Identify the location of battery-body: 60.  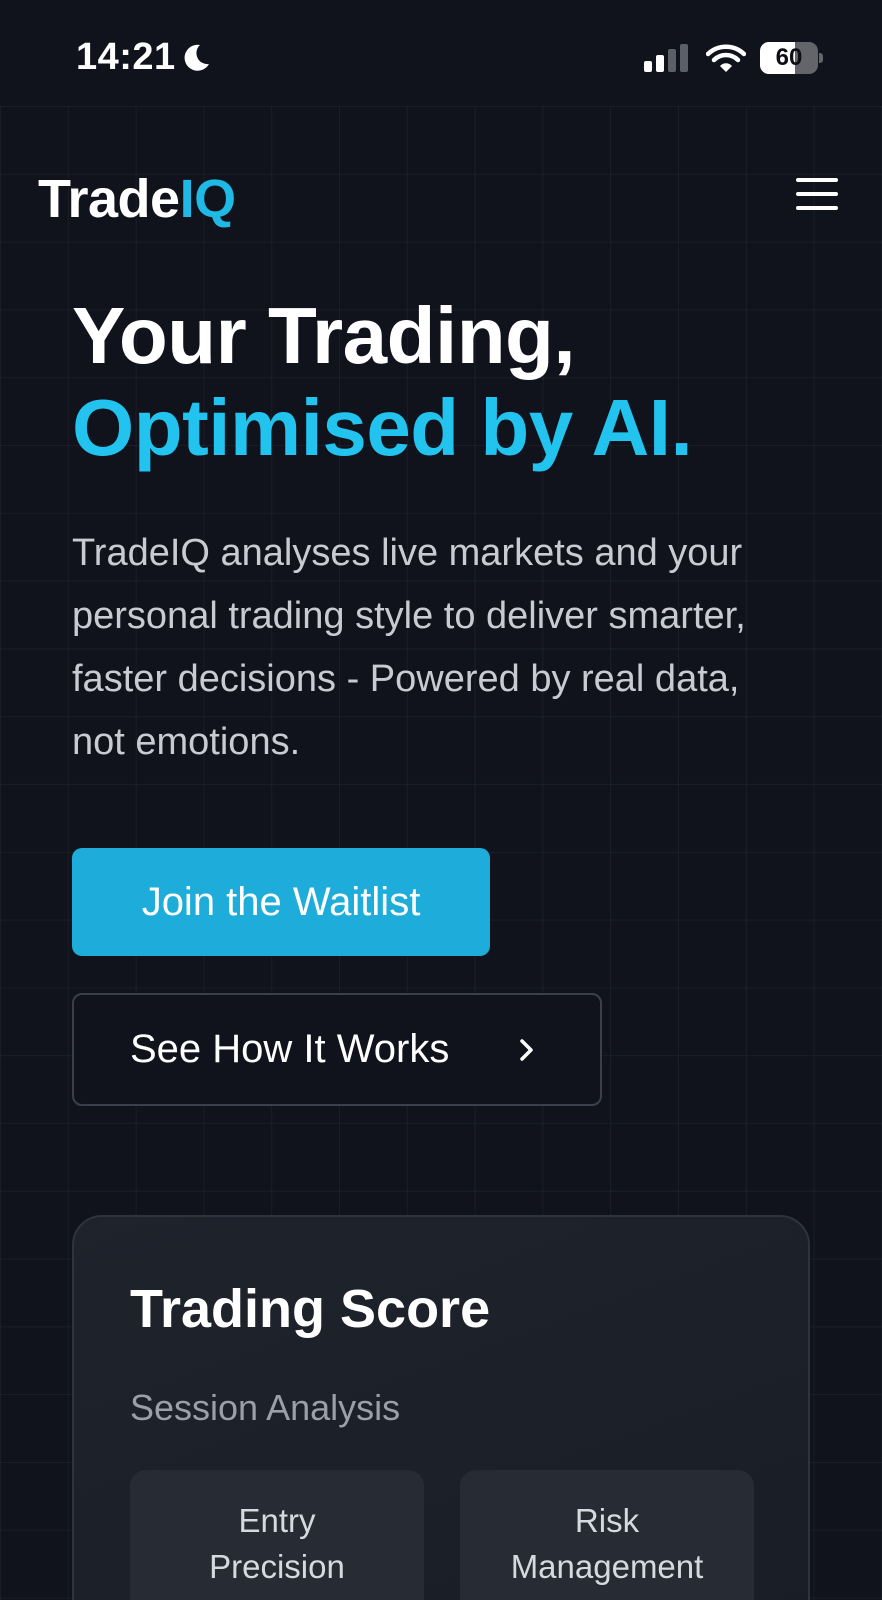
(789, 58).